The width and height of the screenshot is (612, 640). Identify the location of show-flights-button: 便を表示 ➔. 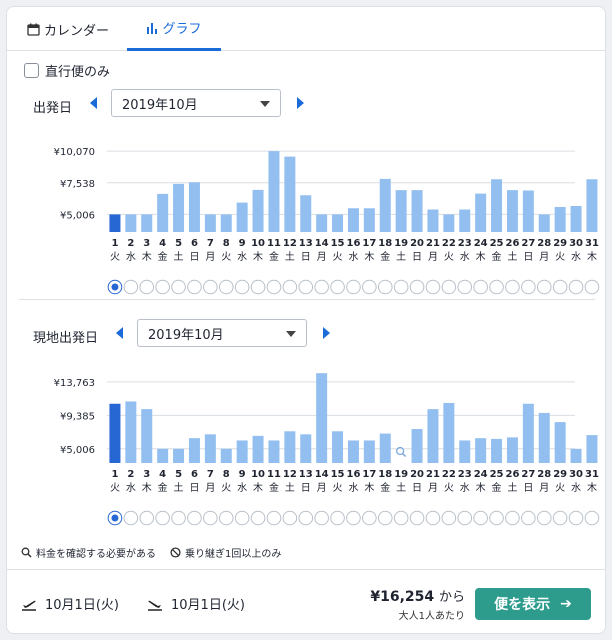
(533, 604).